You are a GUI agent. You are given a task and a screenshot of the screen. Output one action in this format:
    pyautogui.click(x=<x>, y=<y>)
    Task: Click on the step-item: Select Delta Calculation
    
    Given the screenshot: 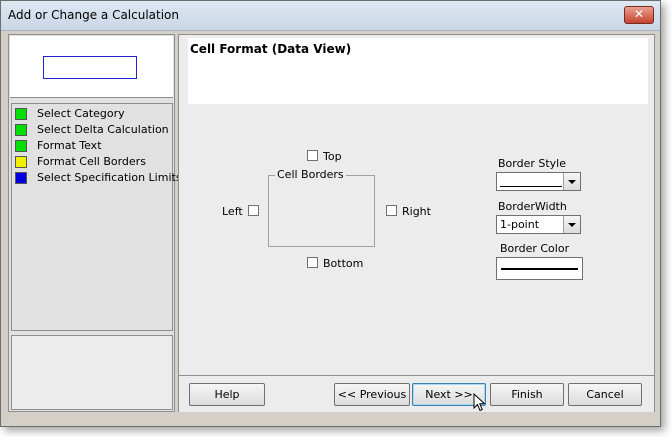 What is the action you would take?
    pyautogui.click(x=92, y=130)
    